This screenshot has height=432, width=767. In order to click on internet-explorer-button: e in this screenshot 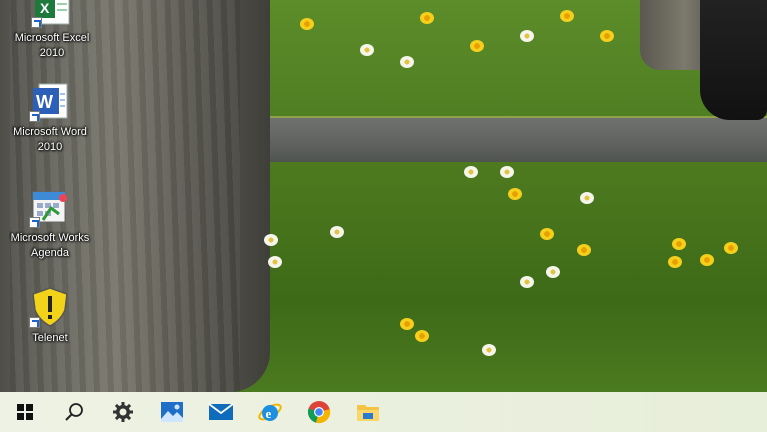, I will do `click(269, 412)`.